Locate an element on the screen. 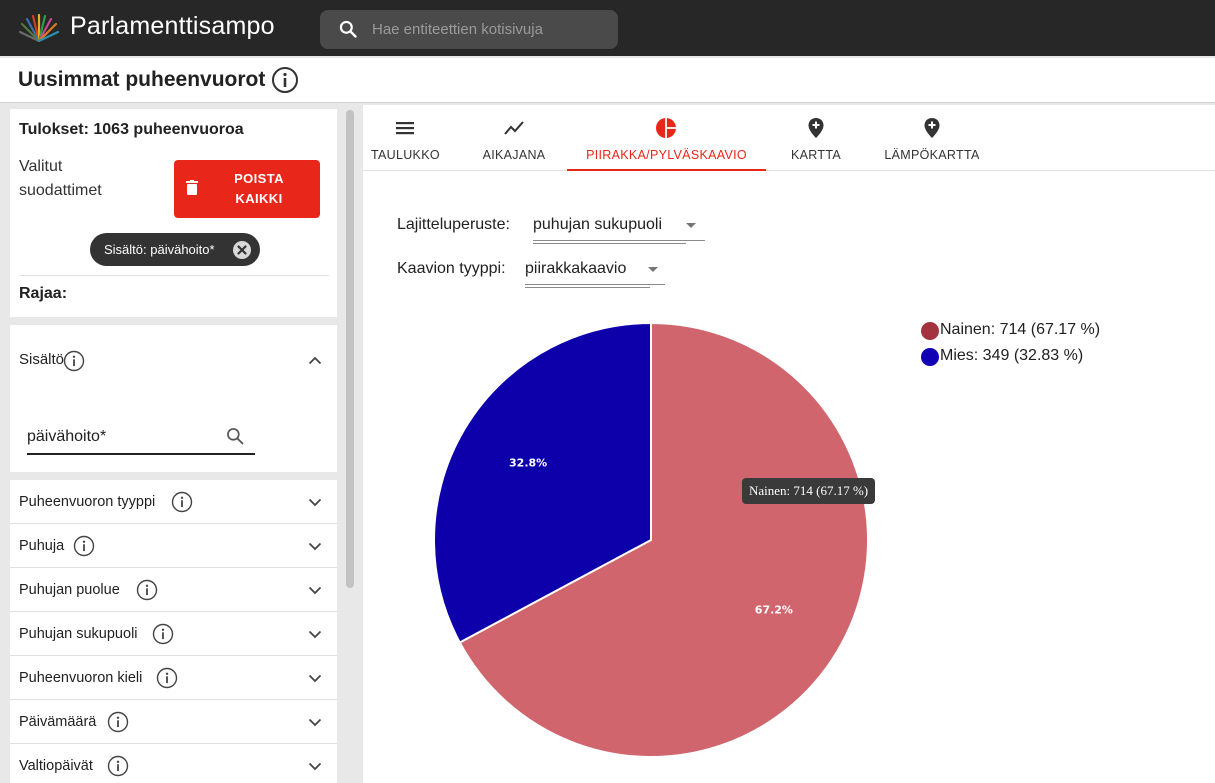 The height and width of the screenshot is (783, 1215). tab-table: TAULUKKO is located at coordinates (405, 138).